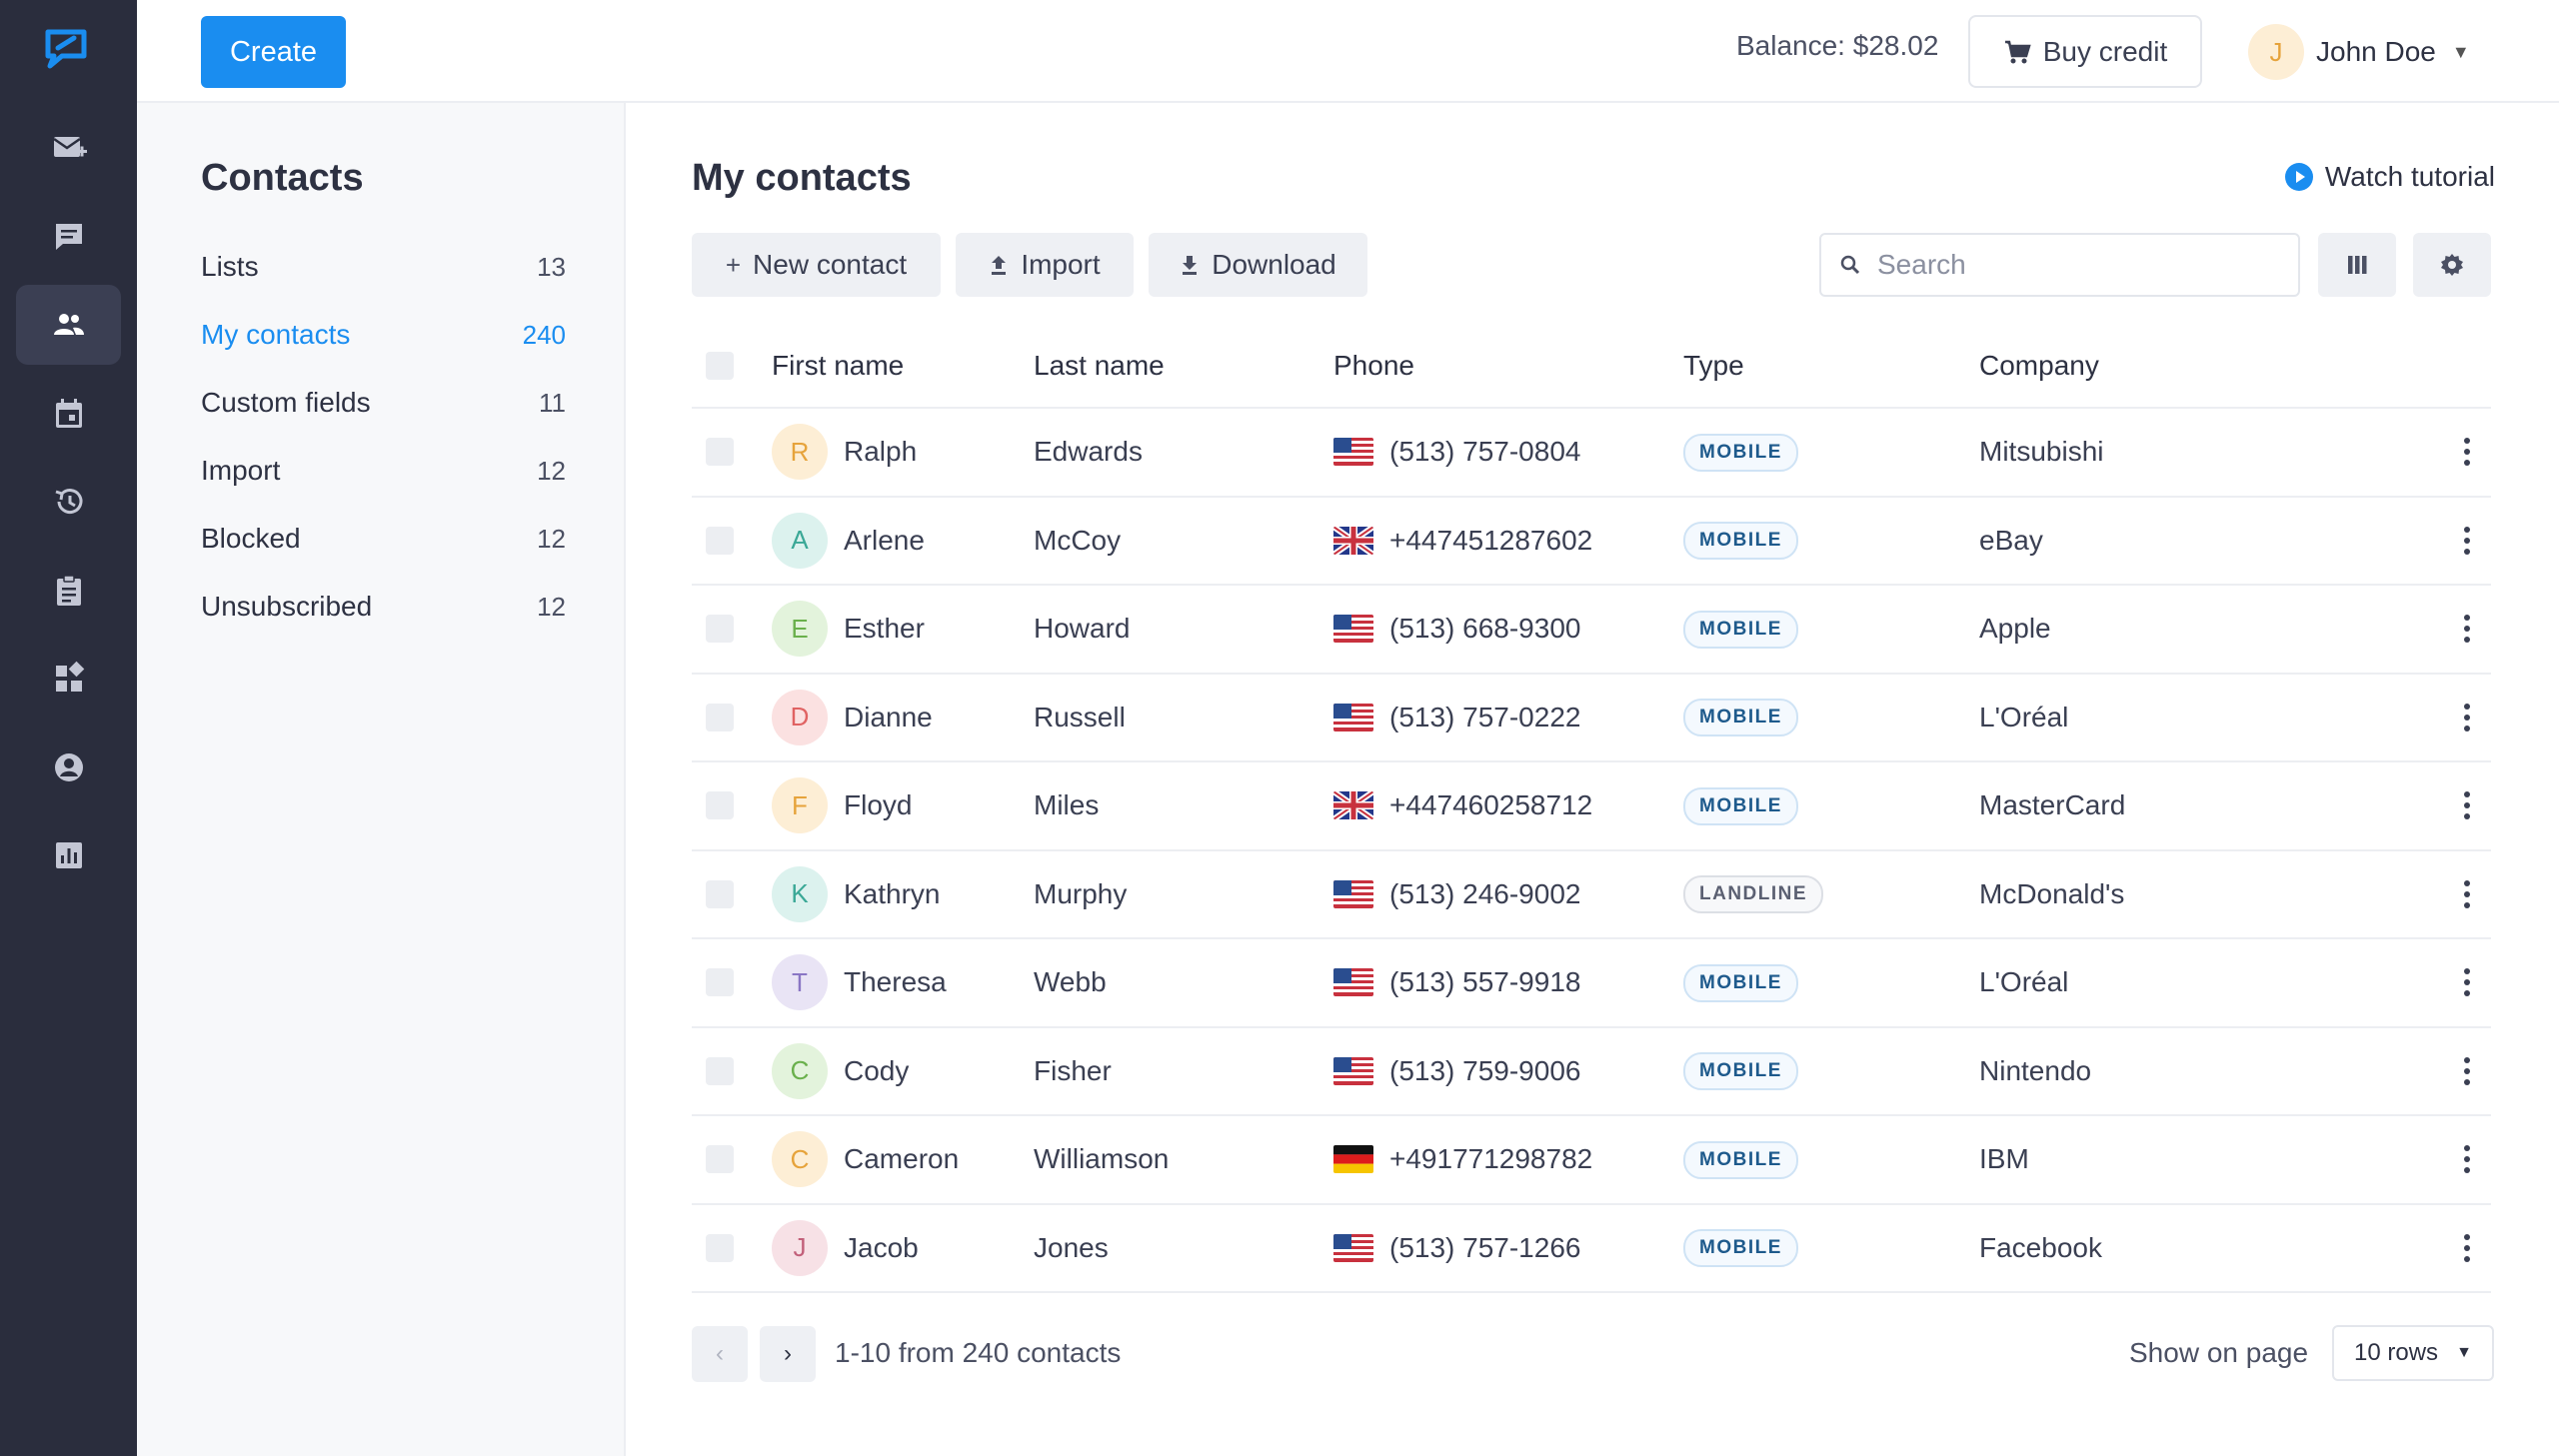  I want to click on rail-account, so click(68, 767).